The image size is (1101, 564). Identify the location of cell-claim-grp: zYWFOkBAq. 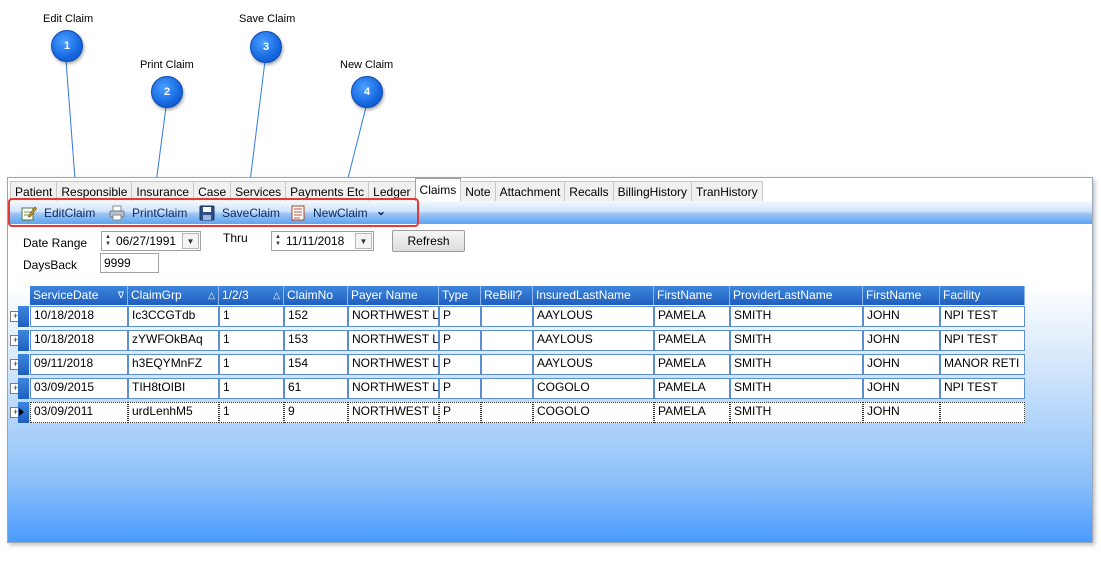
(173, 340).